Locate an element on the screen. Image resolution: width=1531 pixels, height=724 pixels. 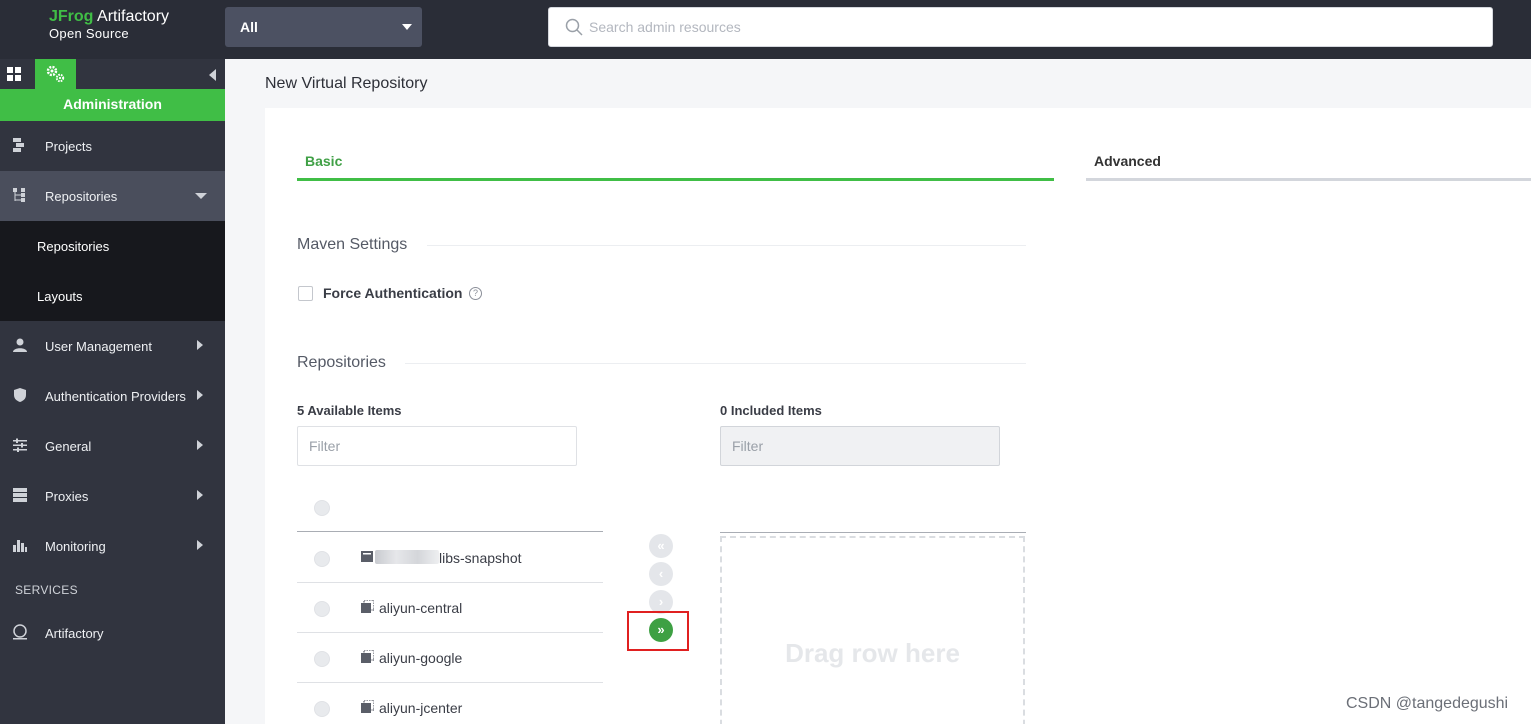
available-select-all-row is located at coordinates (450, 507).